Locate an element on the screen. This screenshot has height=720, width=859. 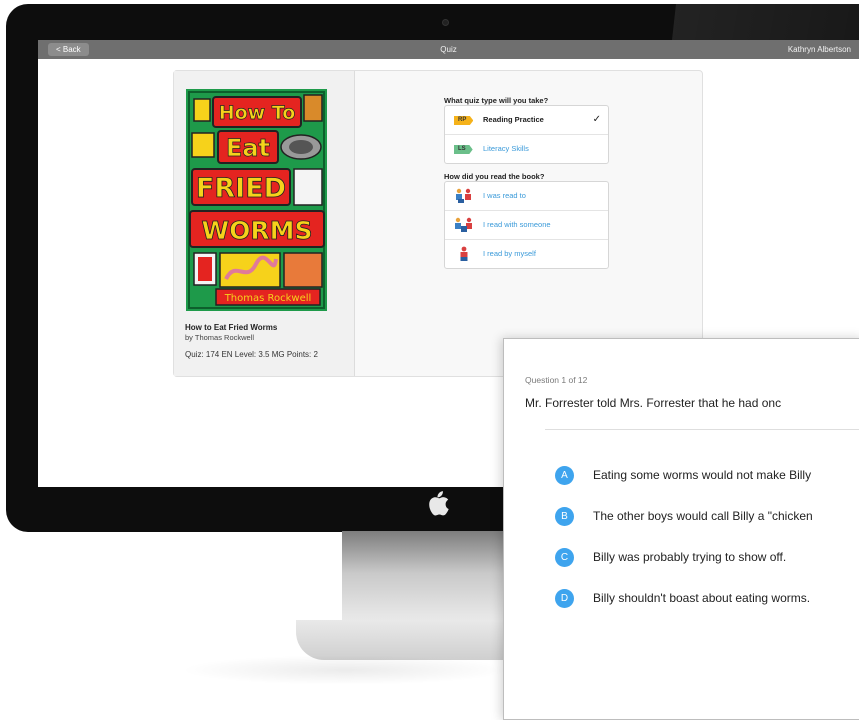
quiz-type-literacy-skills: LS Literacy Skills is located at coordinates (526, 149).